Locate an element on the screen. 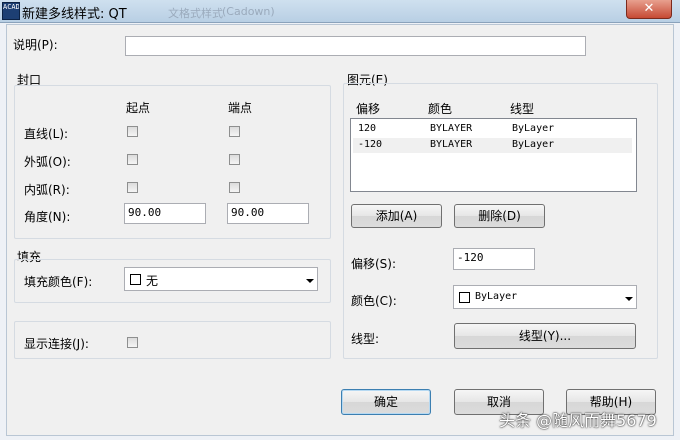 The height and width of the screenshot is (440, 680). ok-button: 确定 is located at coordinates (386, 402).